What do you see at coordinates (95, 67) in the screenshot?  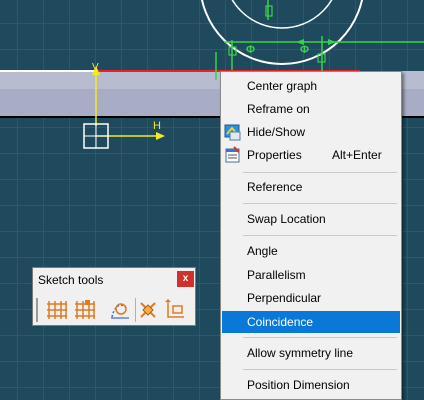 I see `axis-v-label: V` at bounding box center [95, 67].